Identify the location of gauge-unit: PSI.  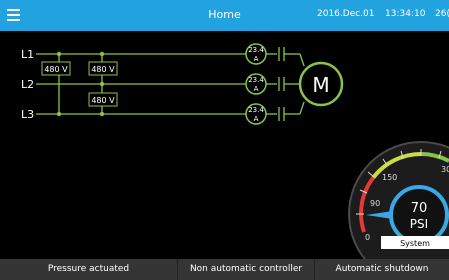
(419, 224).